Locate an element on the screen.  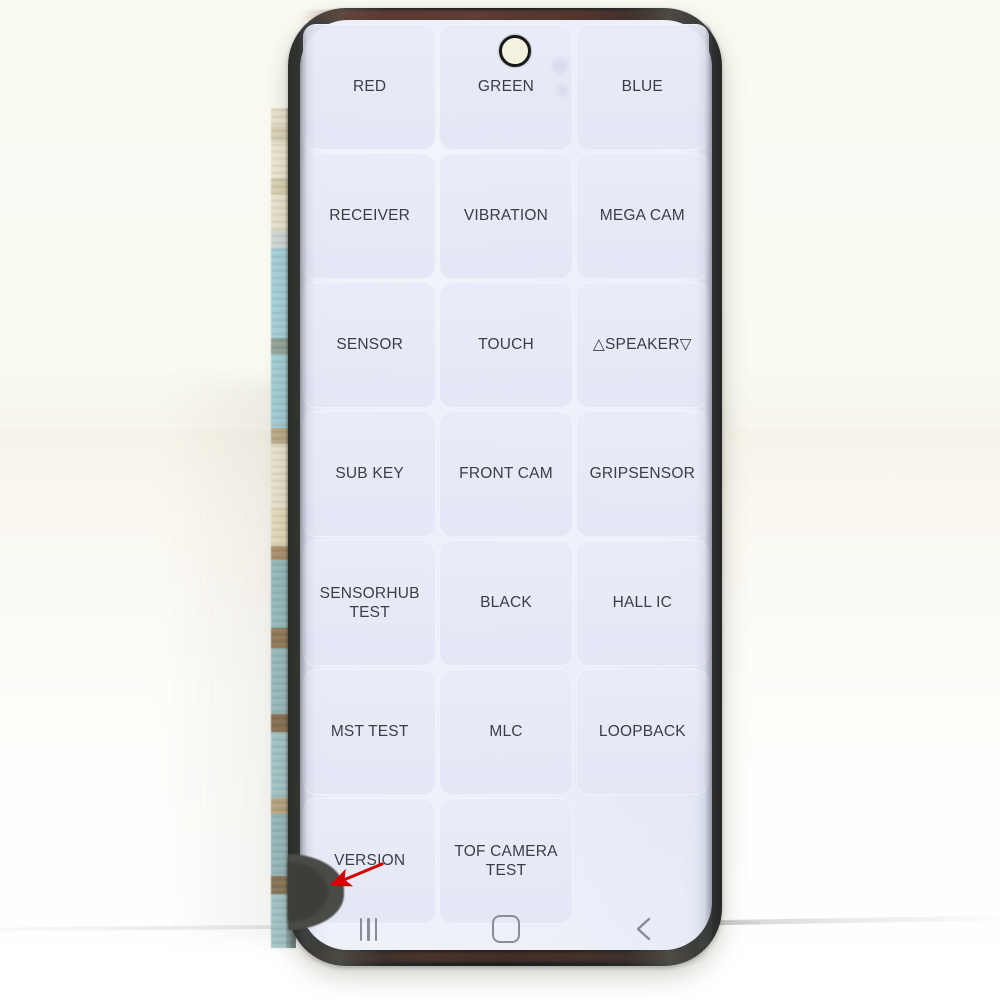
test-button-vibration: VIBRATION is located at coordinates (506, 216).